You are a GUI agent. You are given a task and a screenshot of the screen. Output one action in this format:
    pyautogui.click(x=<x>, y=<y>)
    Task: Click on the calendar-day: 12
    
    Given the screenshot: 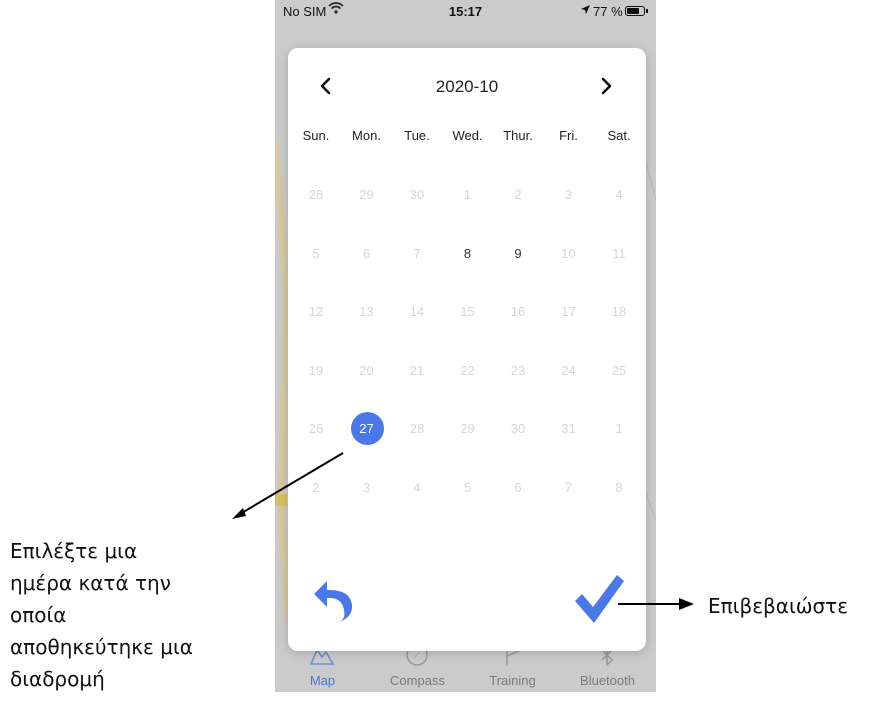 What is the action you would take?
    pyautogui.click(x=316, y=312)
    